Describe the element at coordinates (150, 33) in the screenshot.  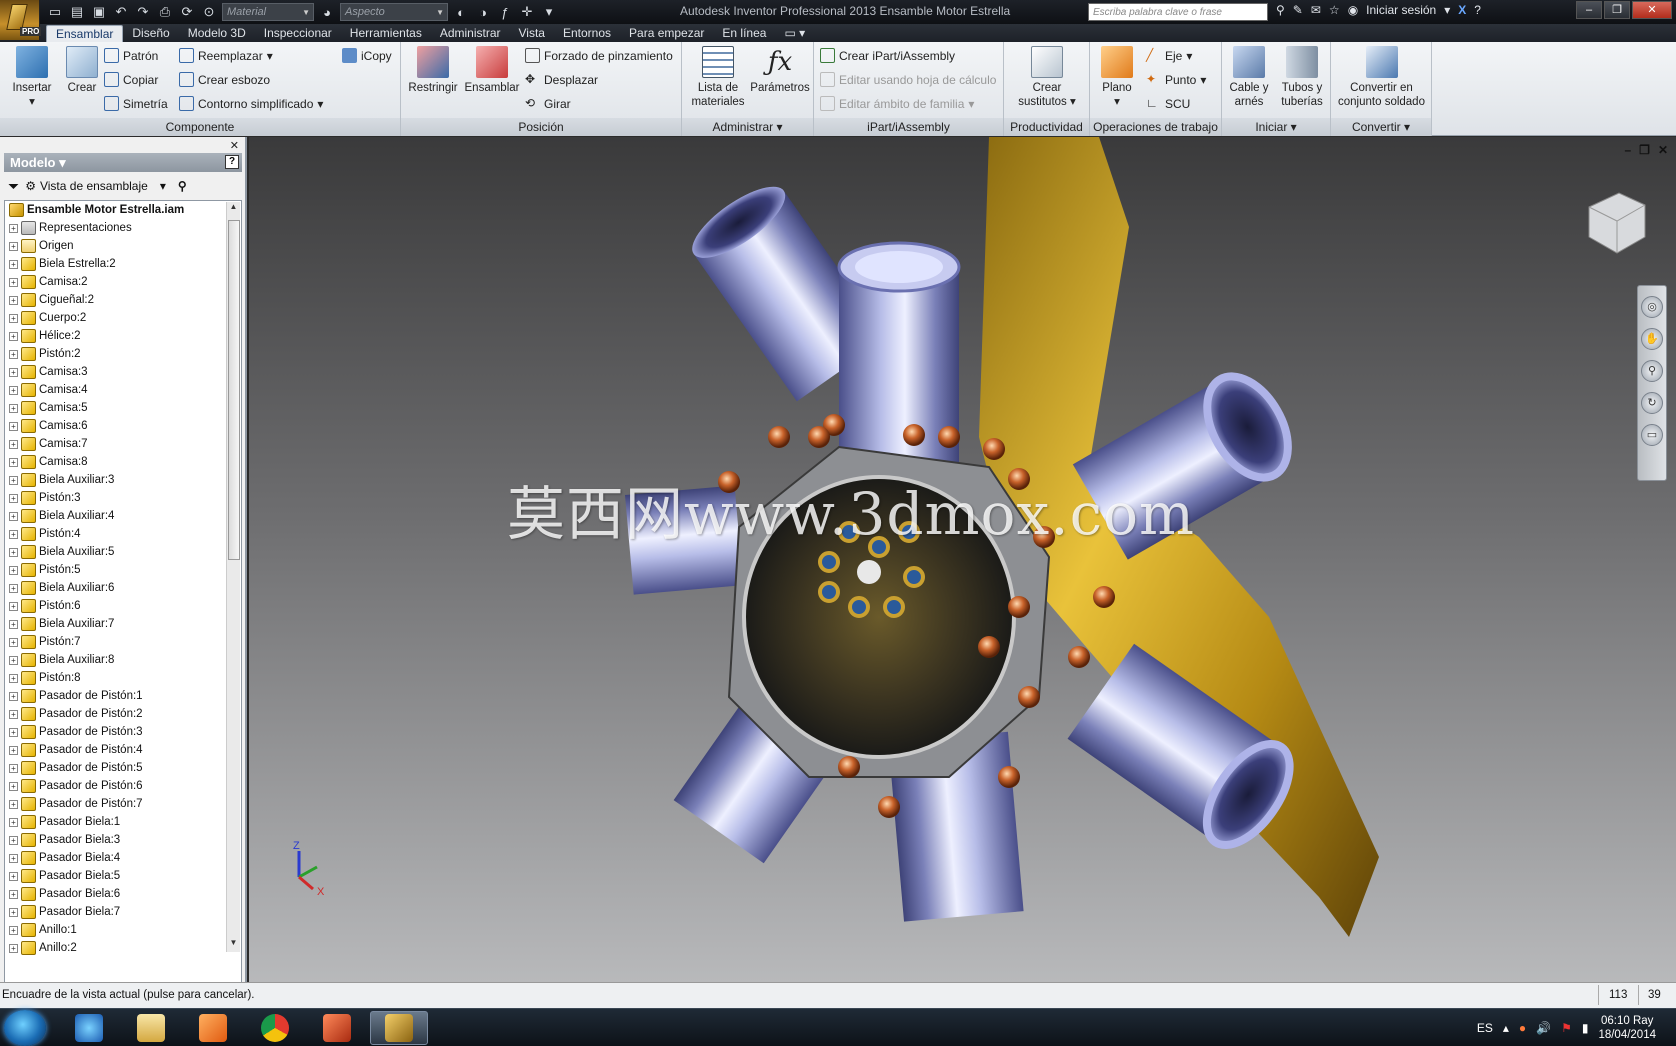
I see `tab-diseno: Diseño` at that location.